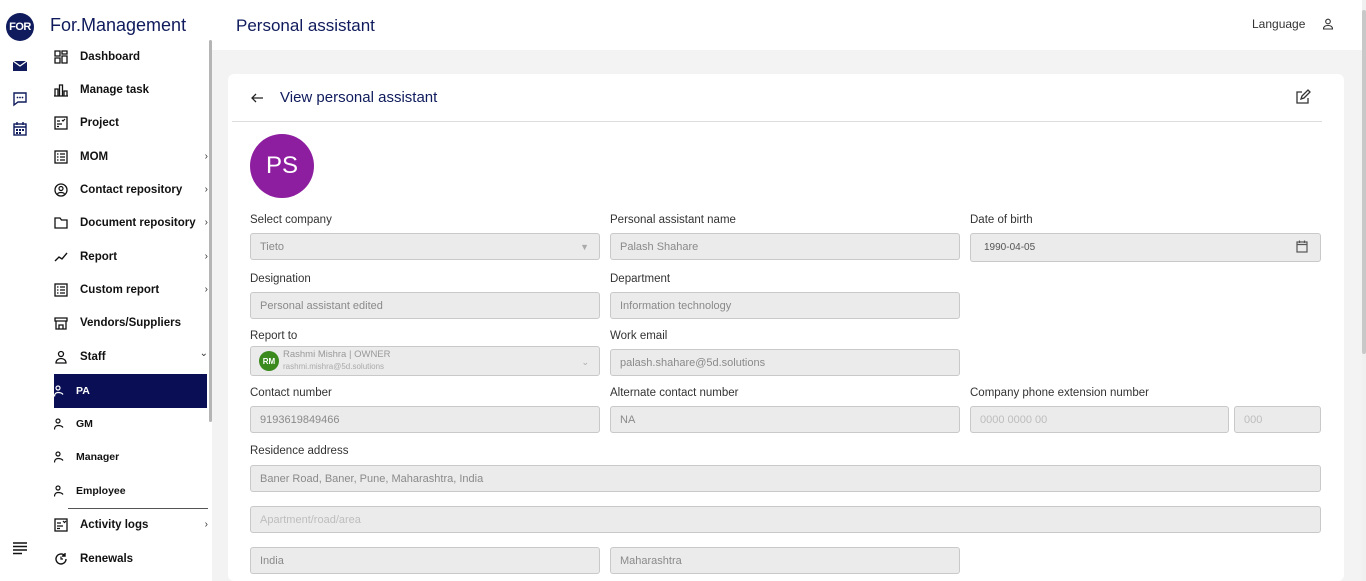  Describe the element at coordinates (138, 508) in the screenshot. I see `divider` at that location.